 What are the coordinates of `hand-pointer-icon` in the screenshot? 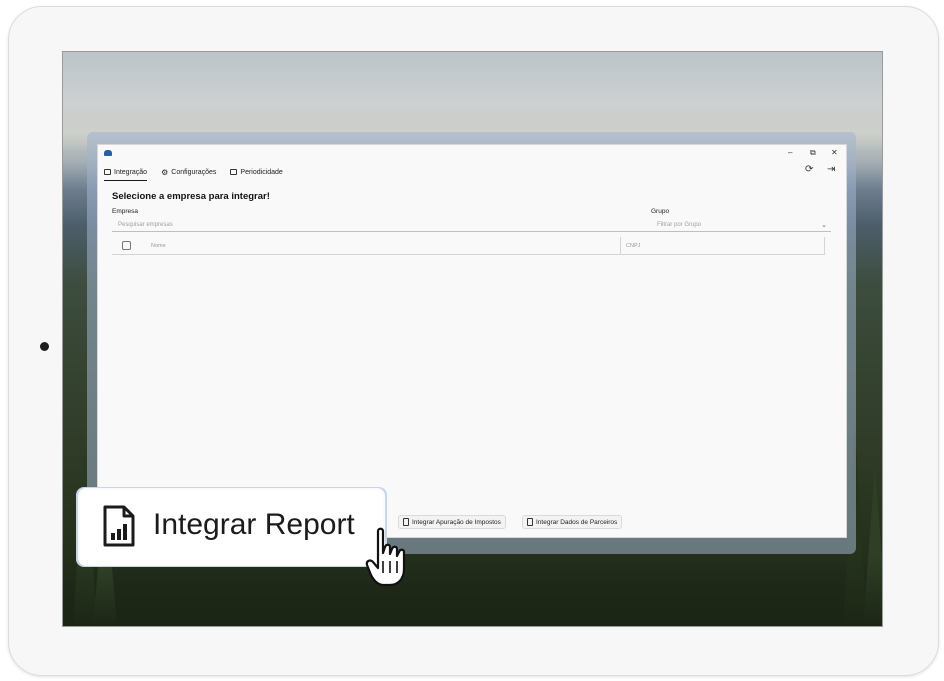 It's located at (385, 557).